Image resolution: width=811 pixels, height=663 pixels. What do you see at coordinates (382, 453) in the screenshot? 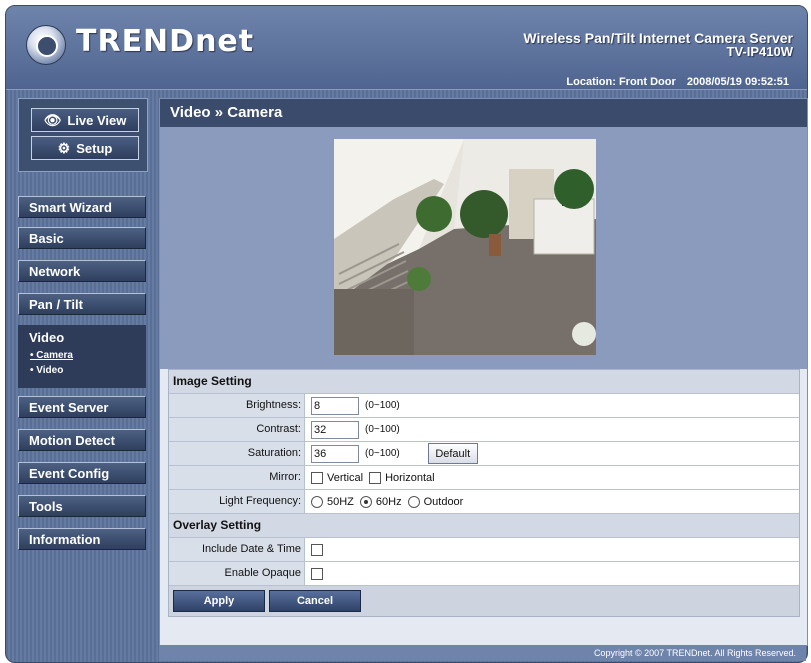
I see `saturation-range: (0~100)` at bounding box center [382, 453].